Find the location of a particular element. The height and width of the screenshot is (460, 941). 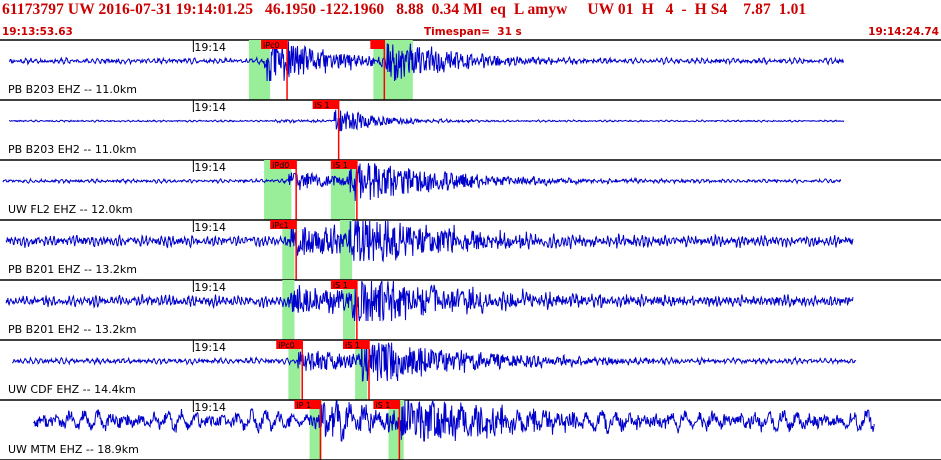

station-label: PB B201 EHZ -- 13.2km is located at coordinates (72, 269).